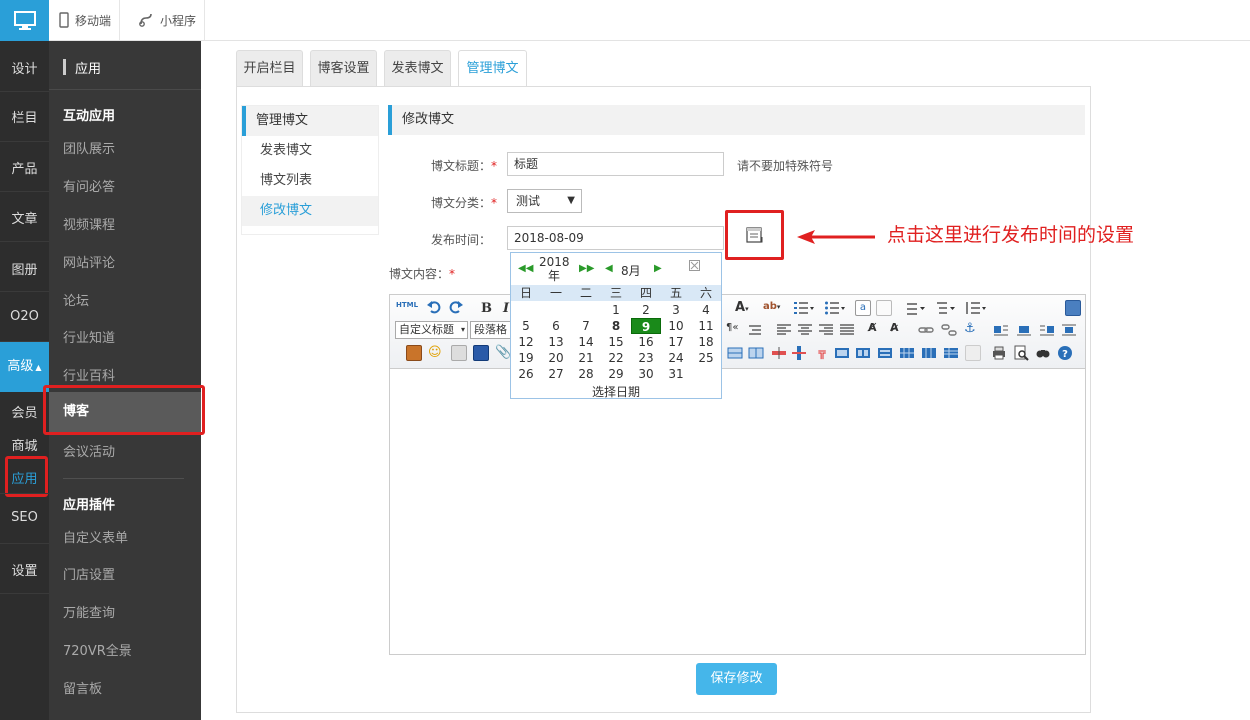 The width and height of the screenshot is (1250, 720). What do you see at coordinates (24, 517) in the screenshot?
I see `nav-seo: SEO` at bounding box center [24, 517].